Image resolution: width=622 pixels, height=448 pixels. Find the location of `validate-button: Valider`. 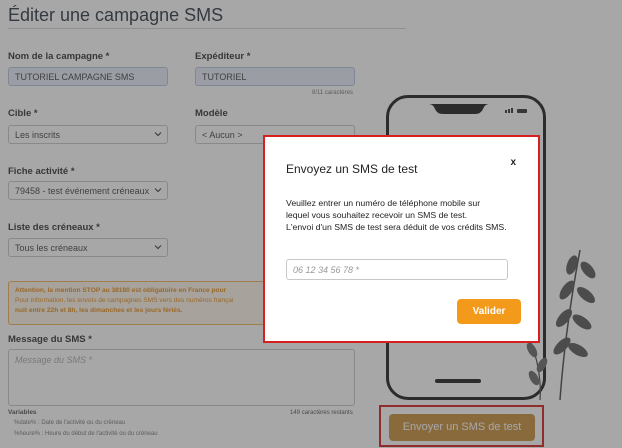

validate-button: Valider is located at coordinates (489, 311).